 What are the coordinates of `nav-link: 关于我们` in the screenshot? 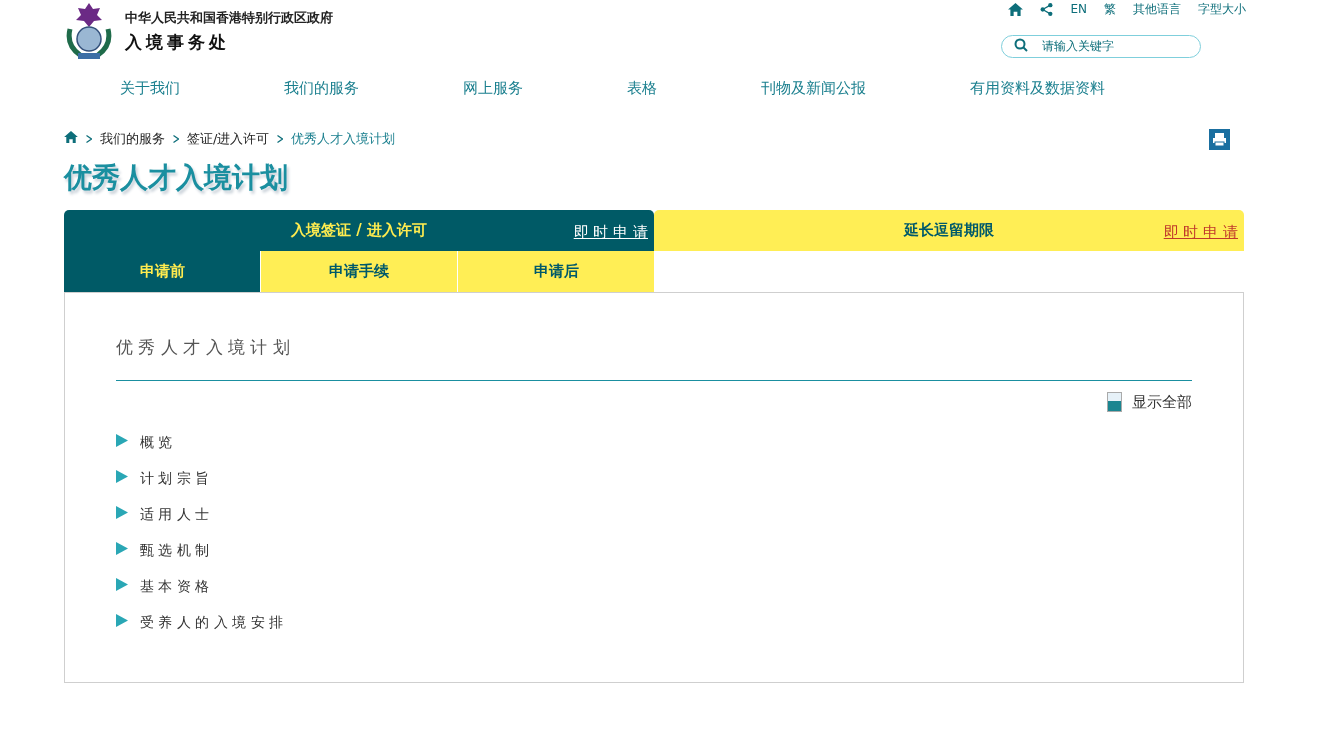 It's located at (150, 88).